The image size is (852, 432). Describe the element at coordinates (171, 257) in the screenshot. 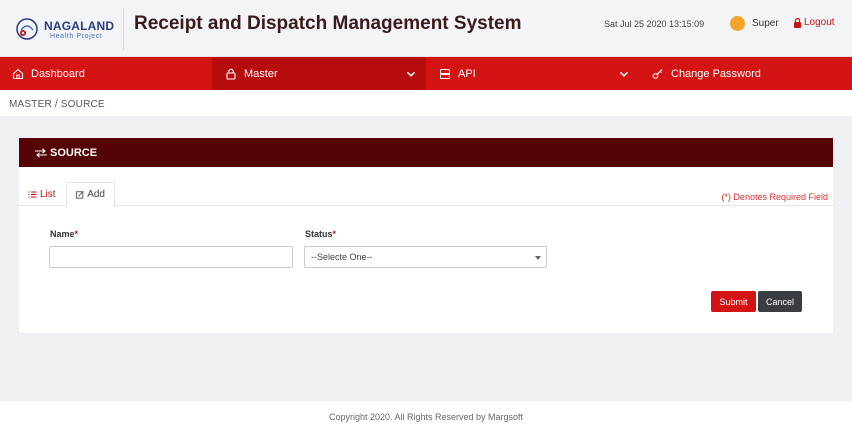

I see `name-input` at that location.